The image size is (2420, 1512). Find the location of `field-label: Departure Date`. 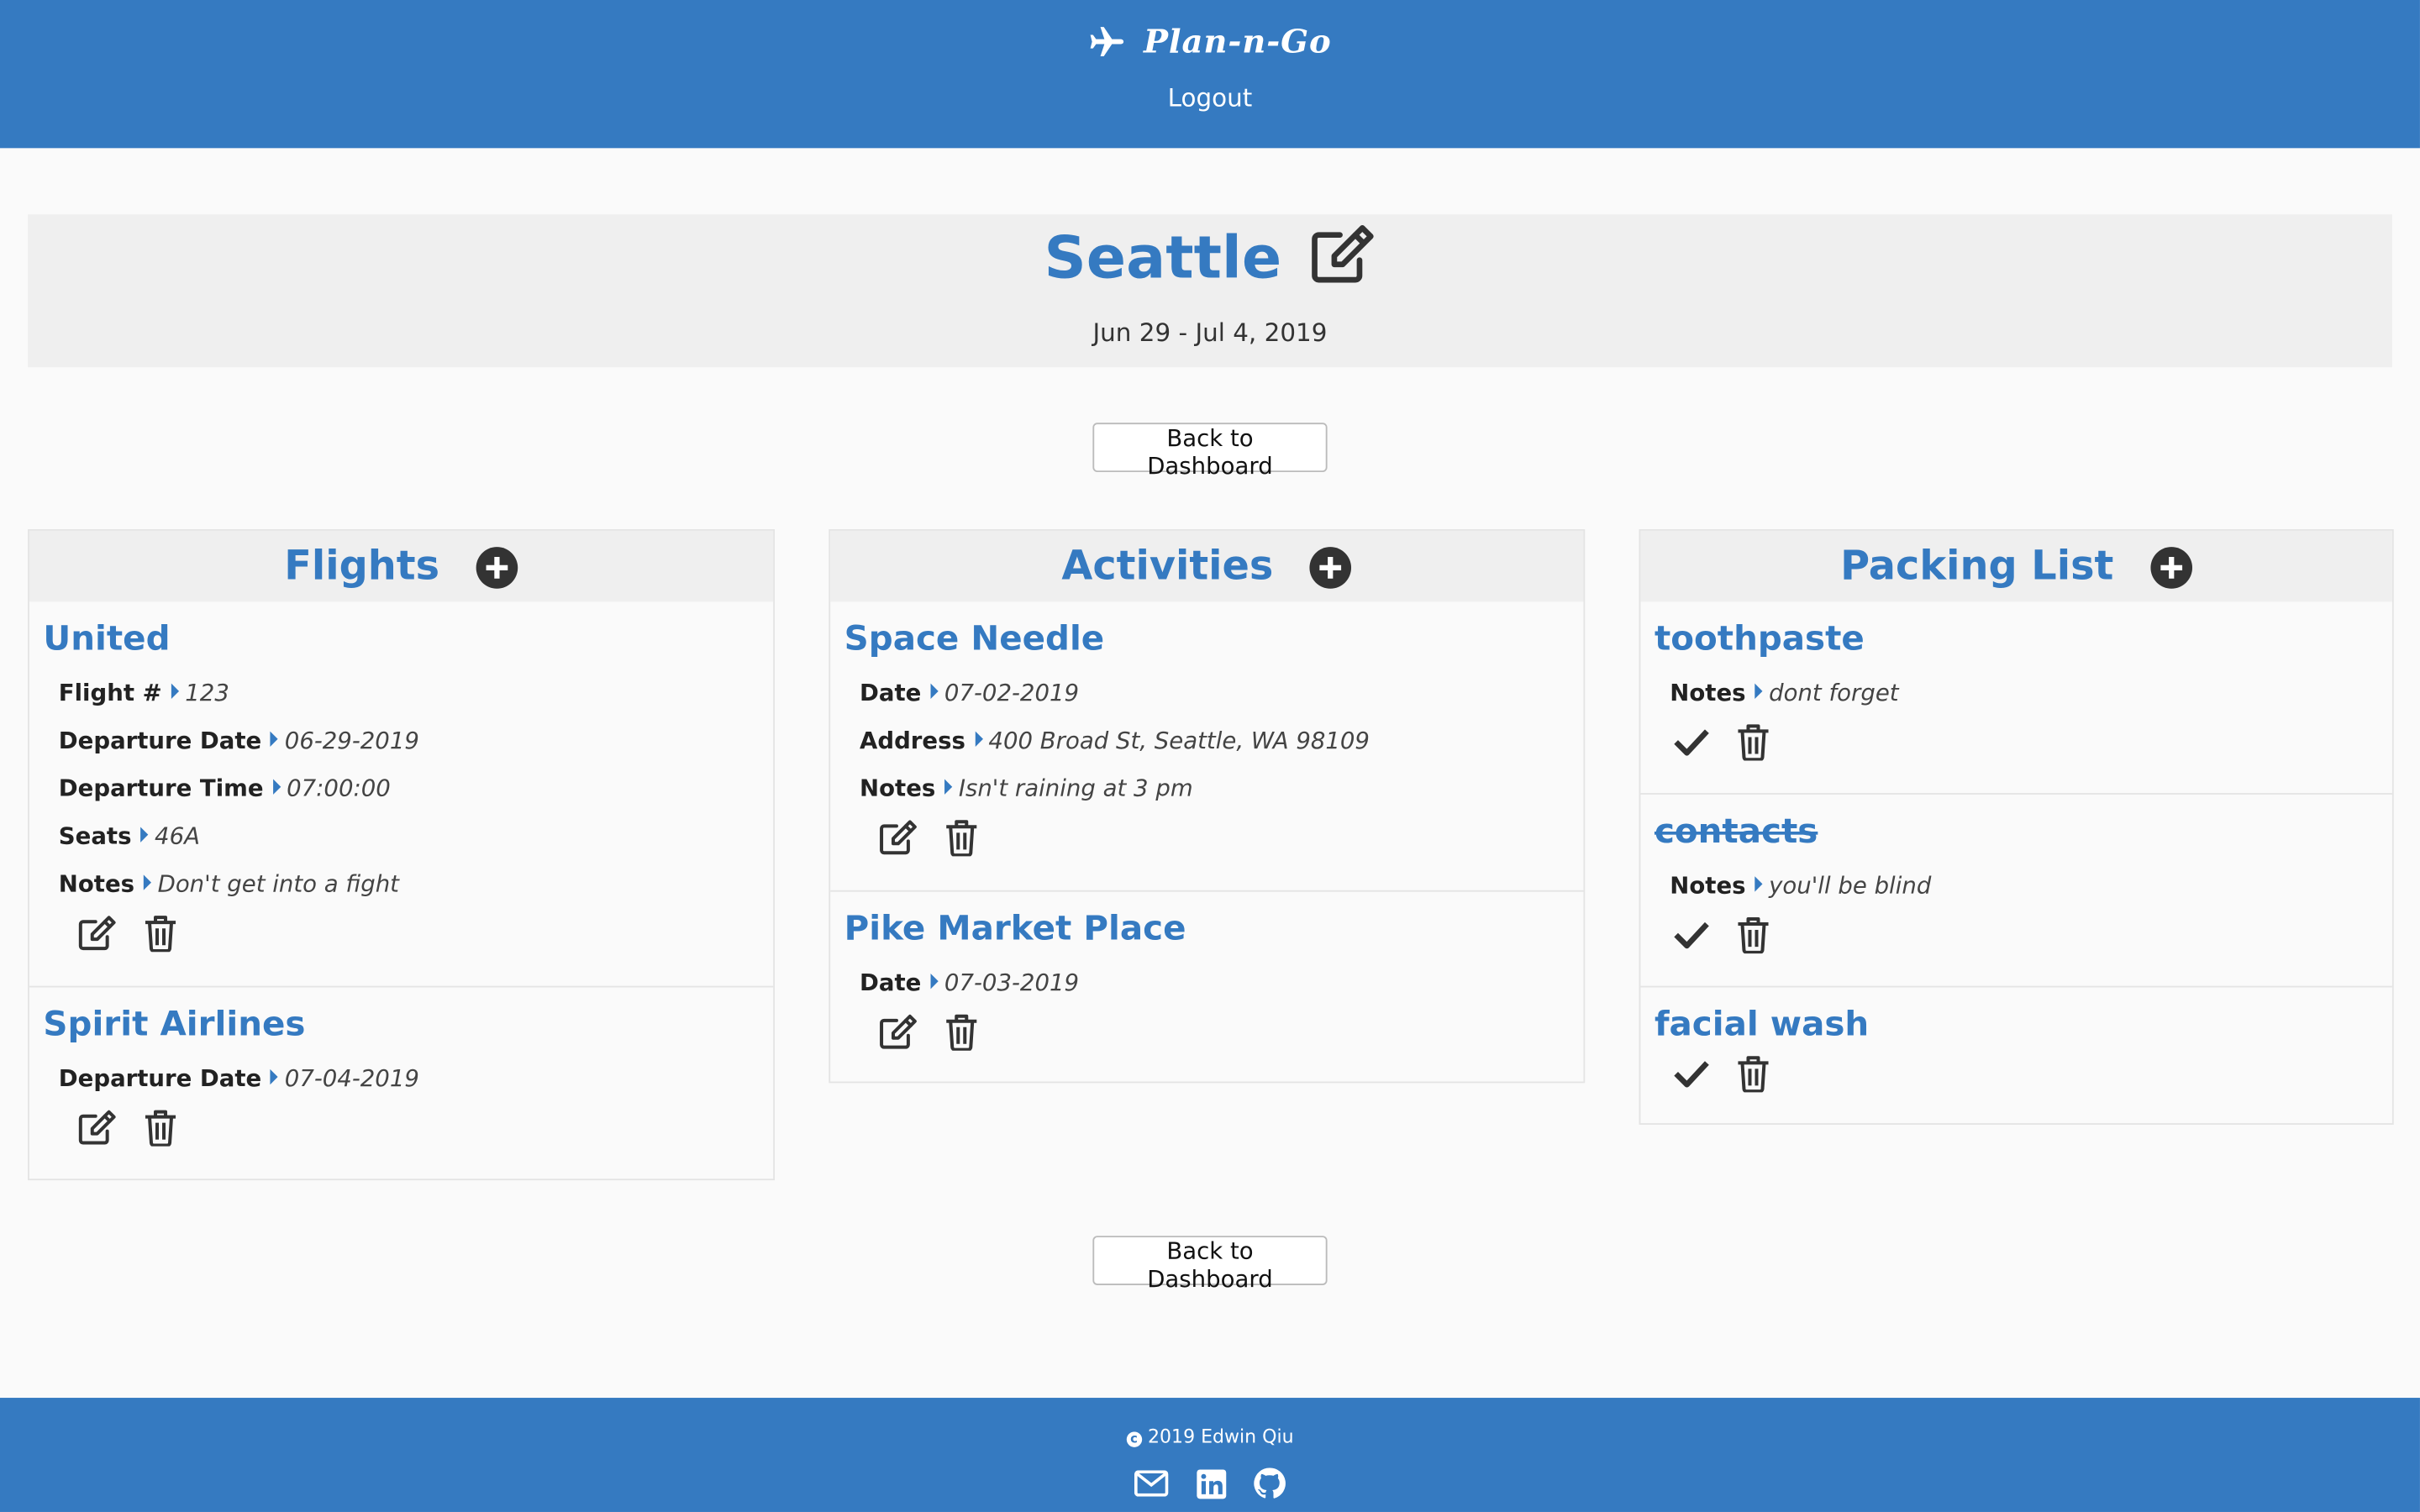

field-label: Departure Date is located at coordinates (160, 1078).